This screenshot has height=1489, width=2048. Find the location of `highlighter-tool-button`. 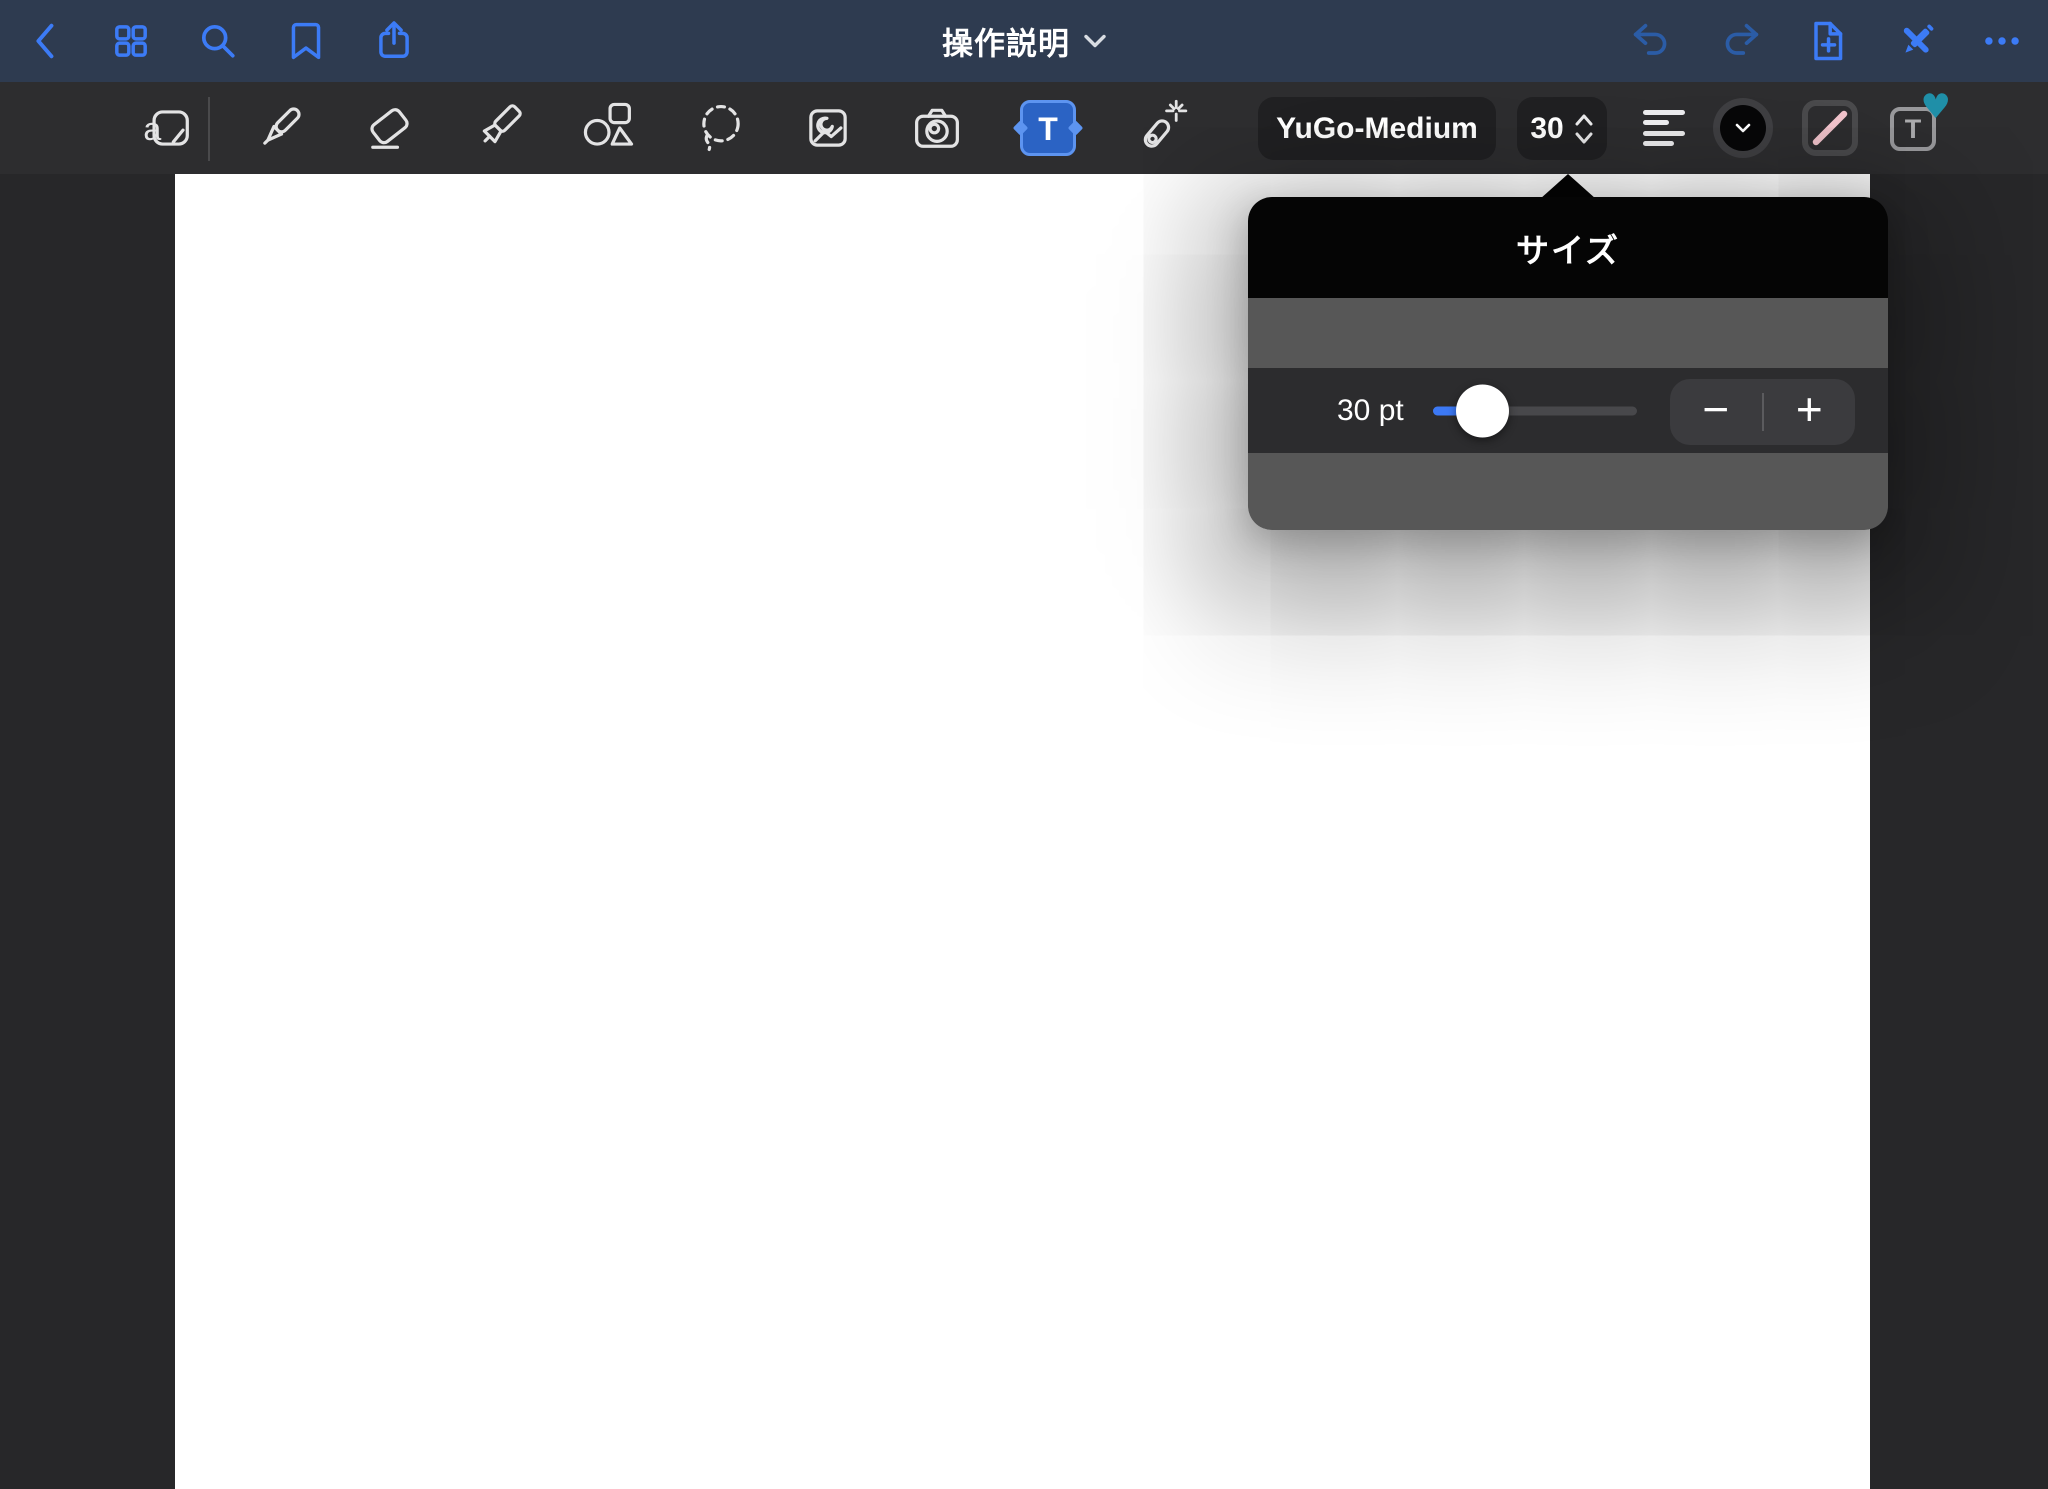

highlighter-tool-button is located at coordinates (498, 128).